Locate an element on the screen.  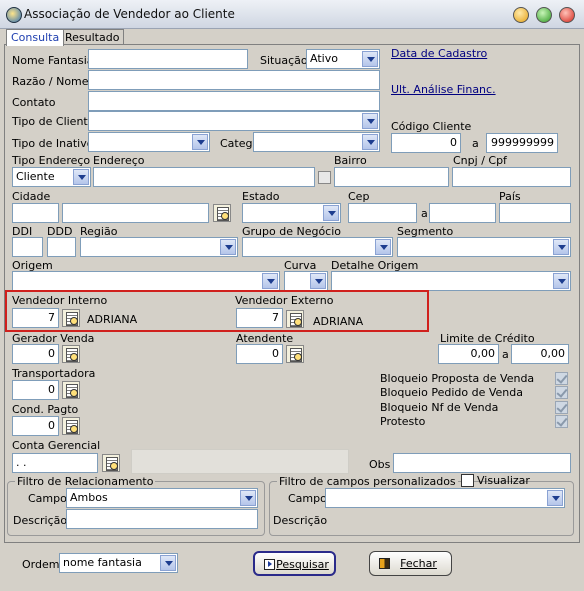
filtro-personalizado-title: Filtro de campos personalizados is located at coordinates (367, 481).